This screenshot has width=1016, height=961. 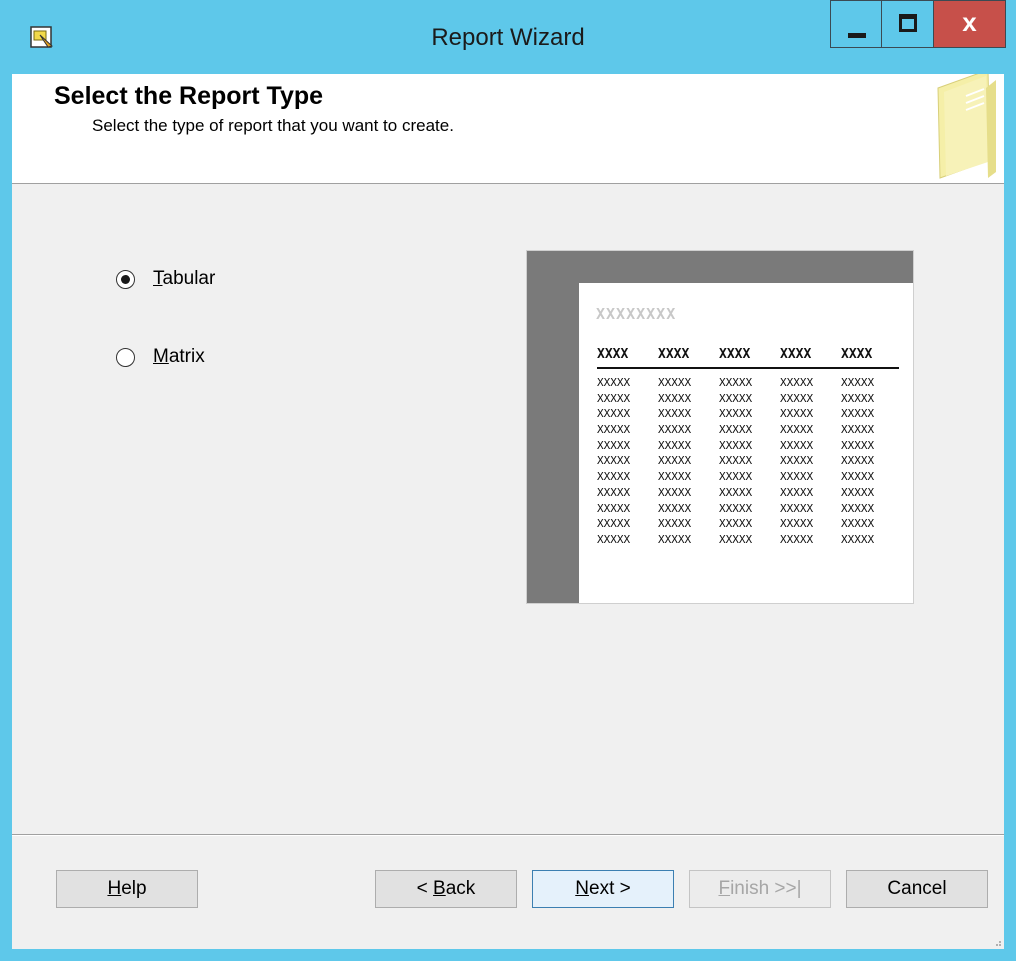 What do you see at coordinates (760, 889) in the screenshot?
I see `finish-button: Finish >>|` at bounding box center [760, 889].